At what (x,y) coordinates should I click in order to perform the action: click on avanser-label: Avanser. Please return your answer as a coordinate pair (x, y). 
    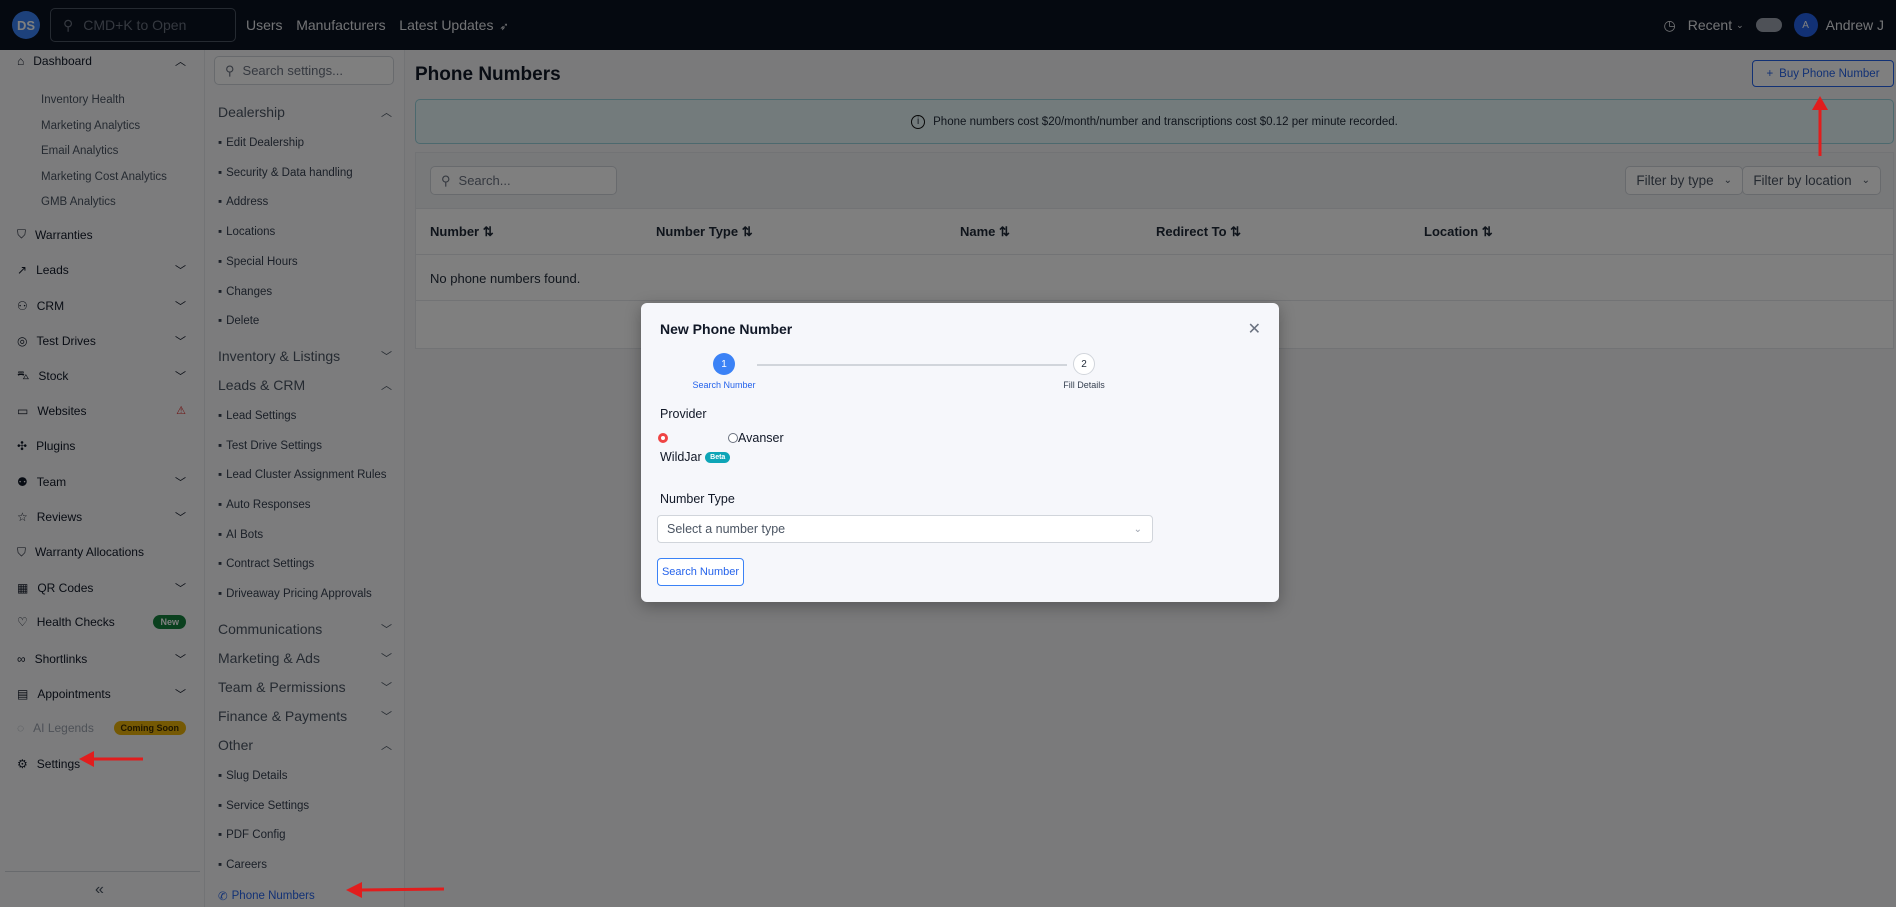
    Looking at the image, I should click on (761, 438).